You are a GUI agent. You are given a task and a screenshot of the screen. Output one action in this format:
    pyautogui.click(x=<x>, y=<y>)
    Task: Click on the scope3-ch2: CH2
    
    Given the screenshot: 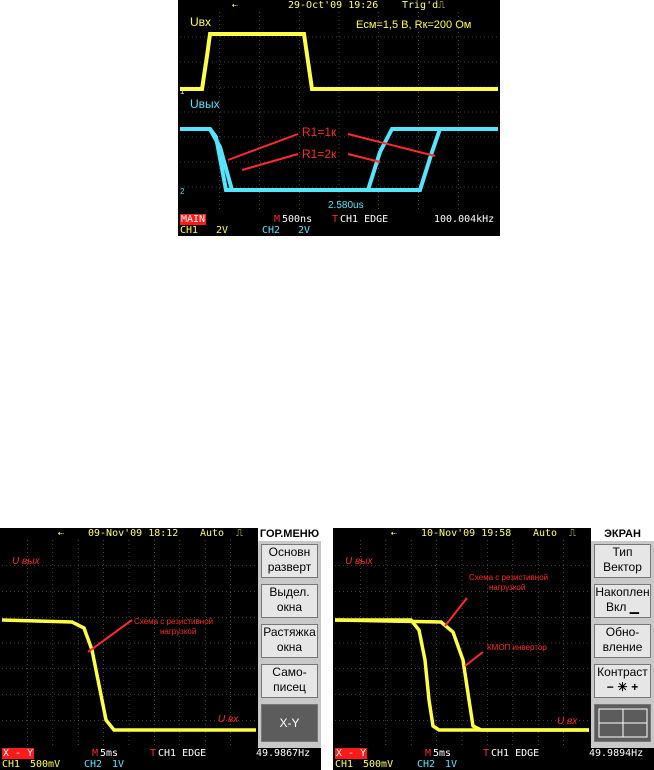 What is the action you would take?
    pyautogui.click(x=426, y=764)
    